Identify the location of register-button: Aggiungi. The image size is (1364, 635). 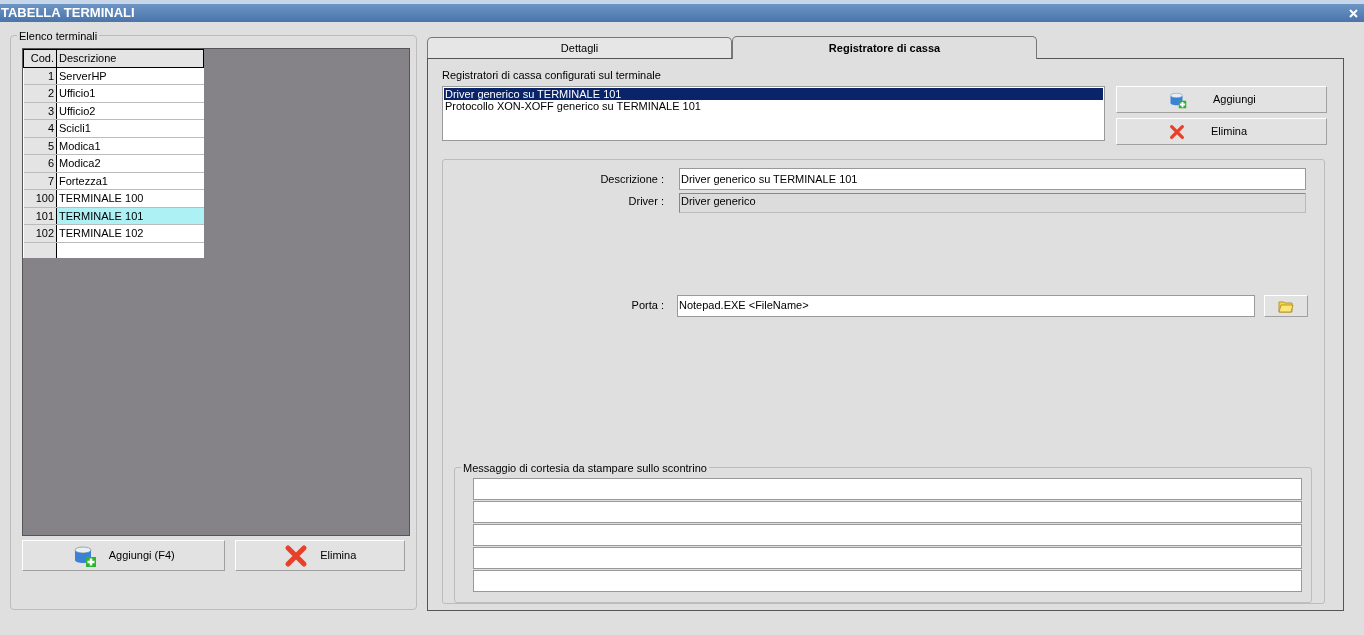
(1221, 99).